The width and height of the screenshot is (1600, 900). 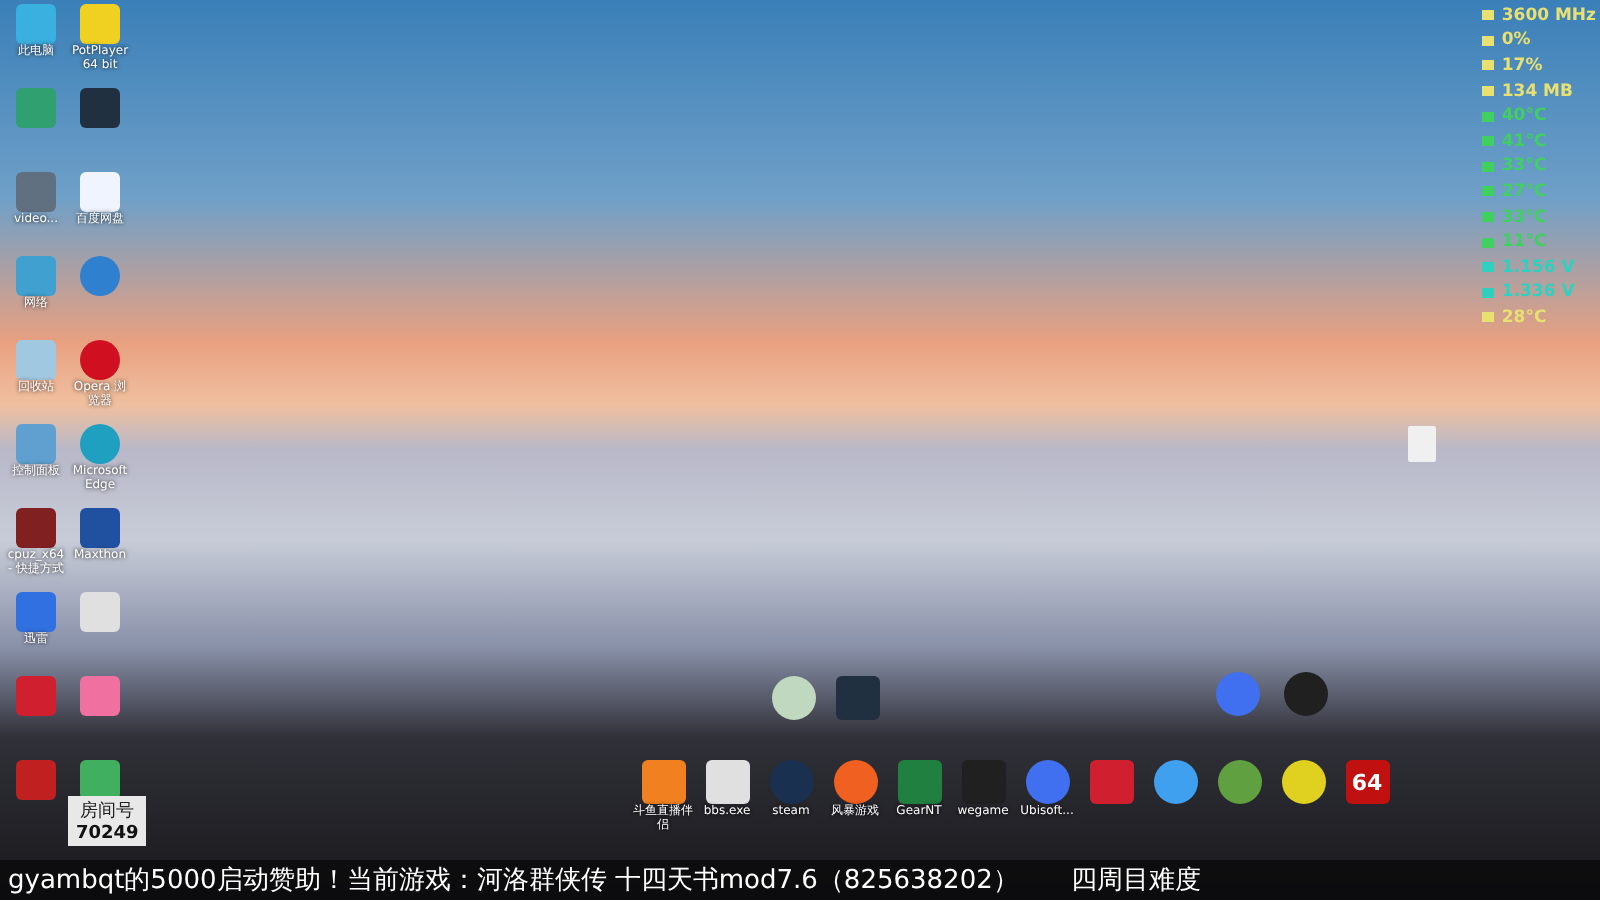 I want to click on document-icon, so click(x=1422, y=444).